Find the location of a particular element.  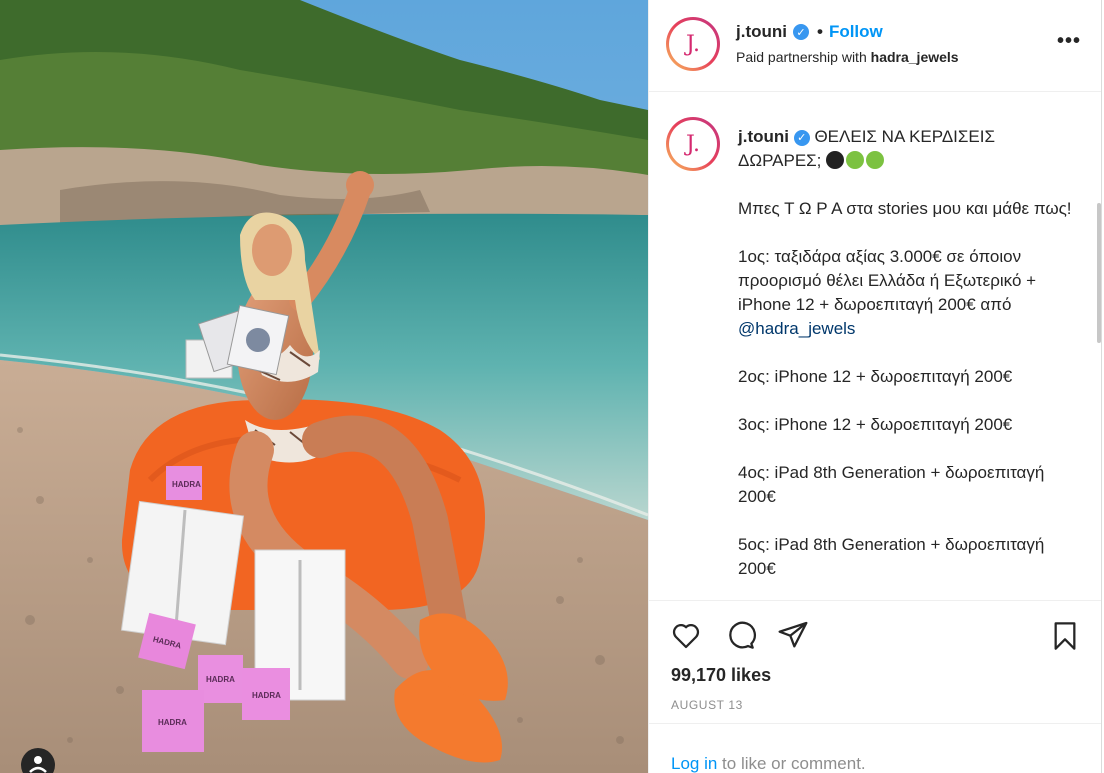

caption-verified-icon: ✓ is located at coordinates (801, 138).